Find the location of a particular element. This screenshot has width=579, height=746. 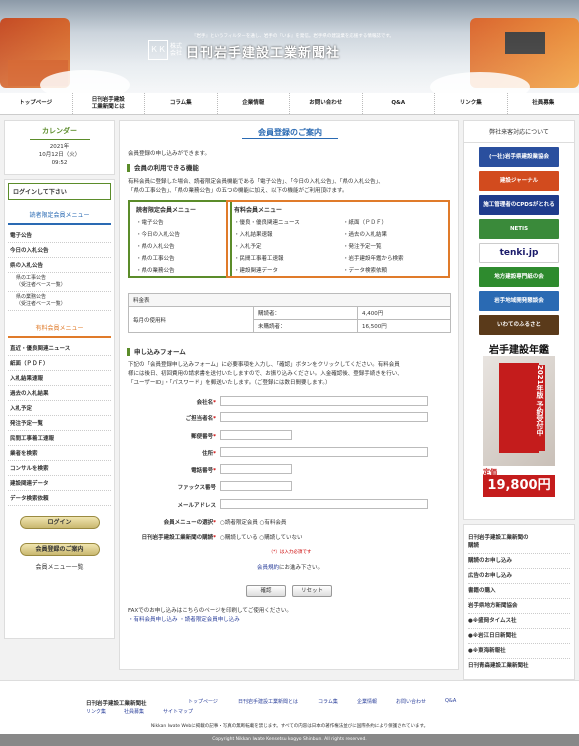

footer-link-qa: Q&A is located at coordinates (450, 701).